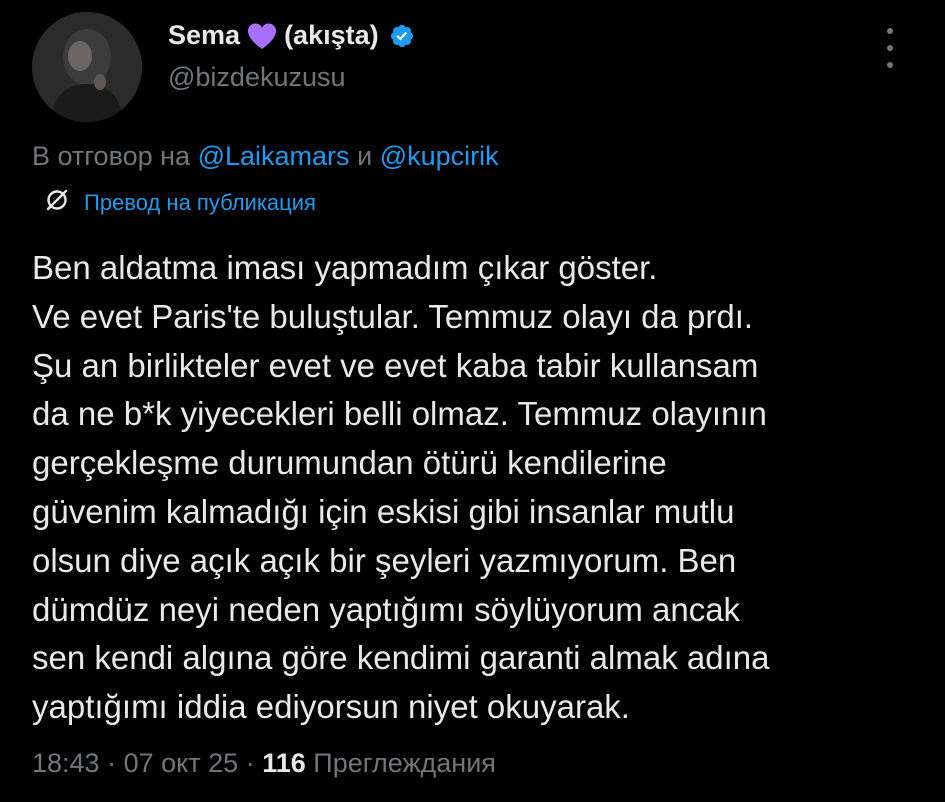  I want to click on author-name-row: Sema (akışta), so click(291, 35).